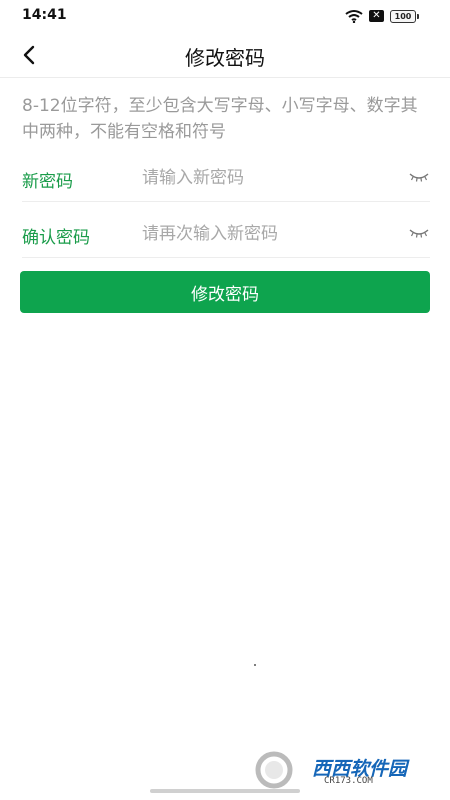 This screenshot has height=800, width=450. What do you see at coordinates (267, 178) in the screenshot?
I see `new-password-input` at bounding box center [267, 178].